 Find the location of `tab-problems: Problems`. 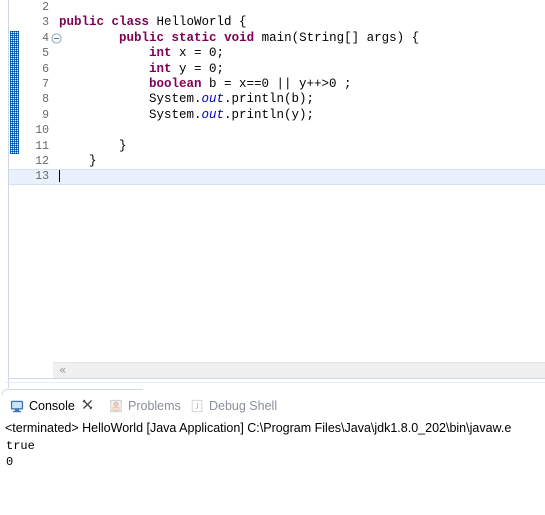

tab-problems: Problems is located at coordinates (145, 405).